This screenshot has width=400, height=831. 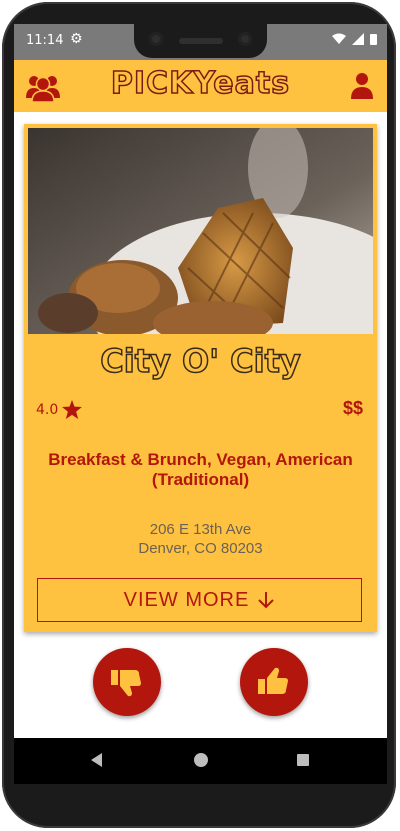 I want to click on thumbs-up-icon, so click(x=273, y=680).